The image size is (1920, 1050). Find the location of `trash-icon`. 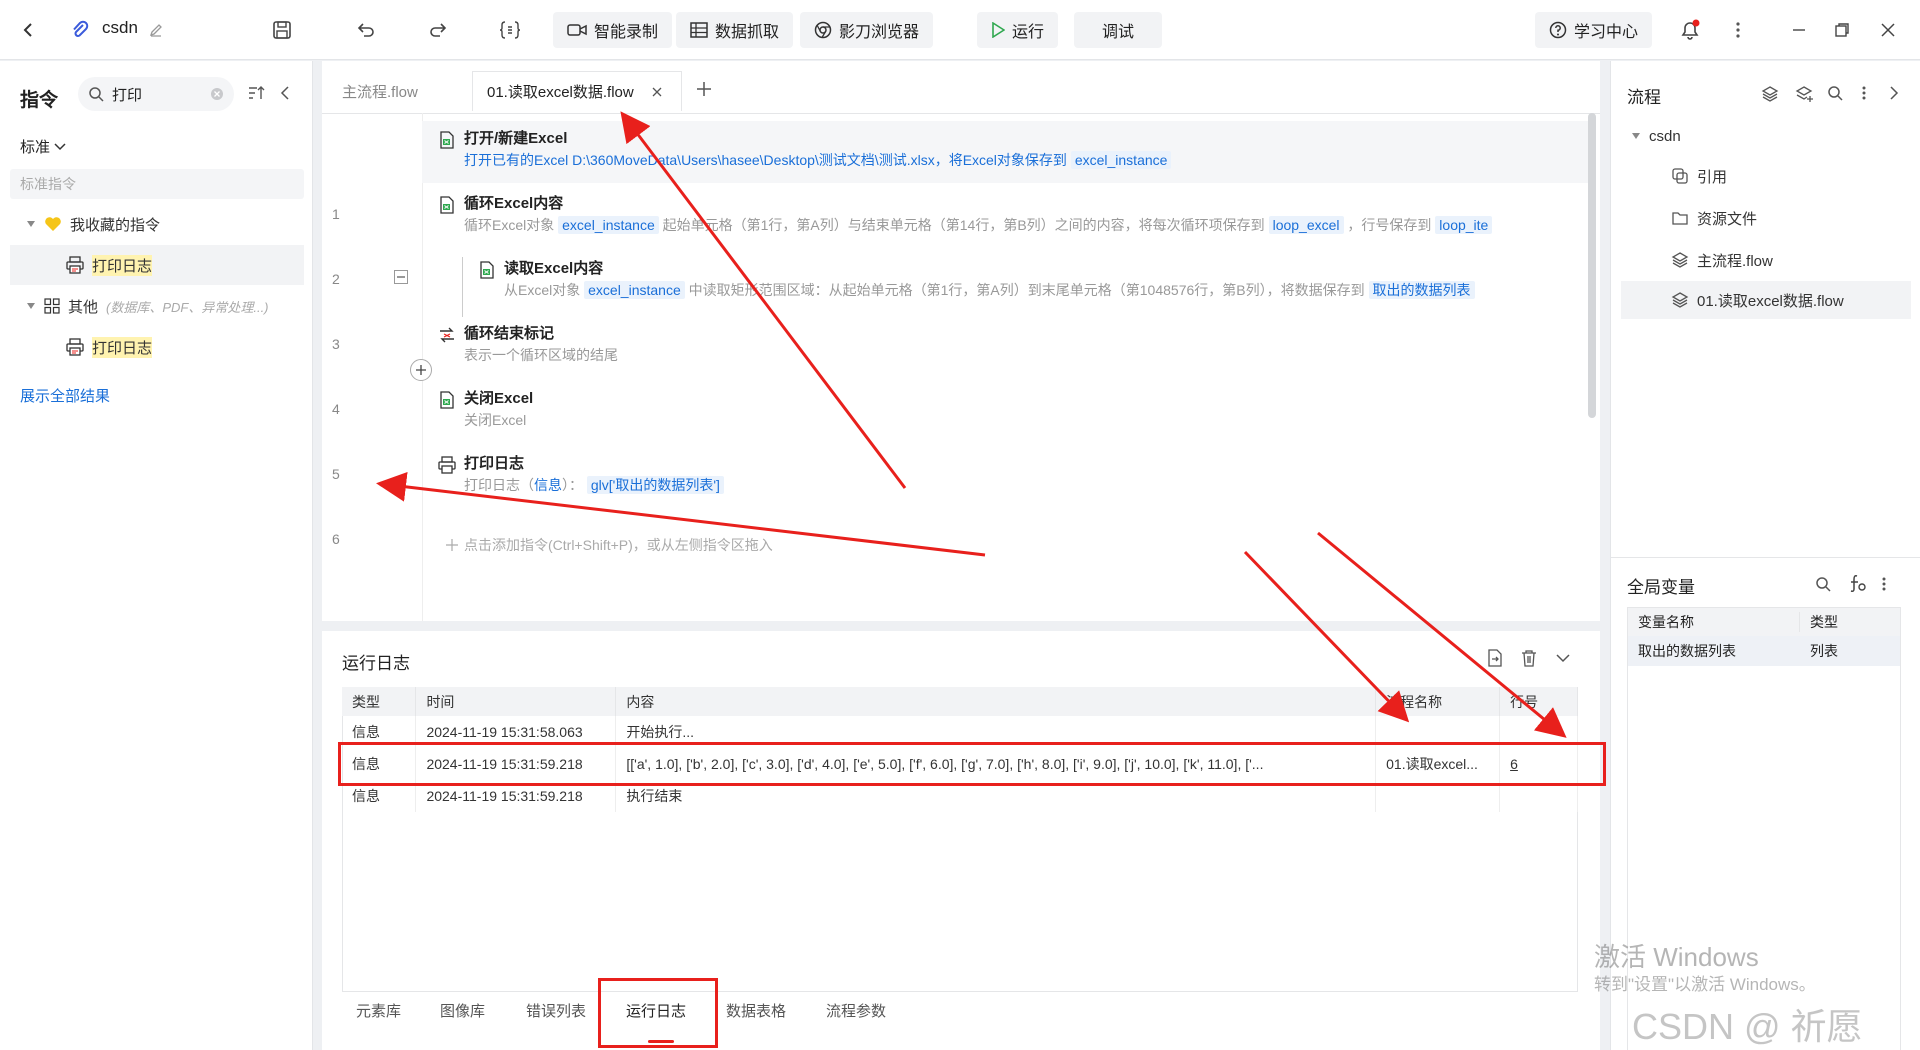

trash-icon is located at coordinates (1529, 658).